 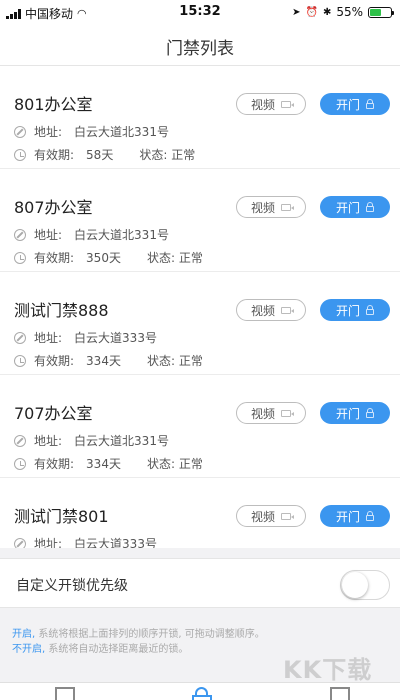 What do you see at coordinates (311, 12) in the screenshot?
I see `alarm-icon: ⏰` at bounding box center [311, 12].